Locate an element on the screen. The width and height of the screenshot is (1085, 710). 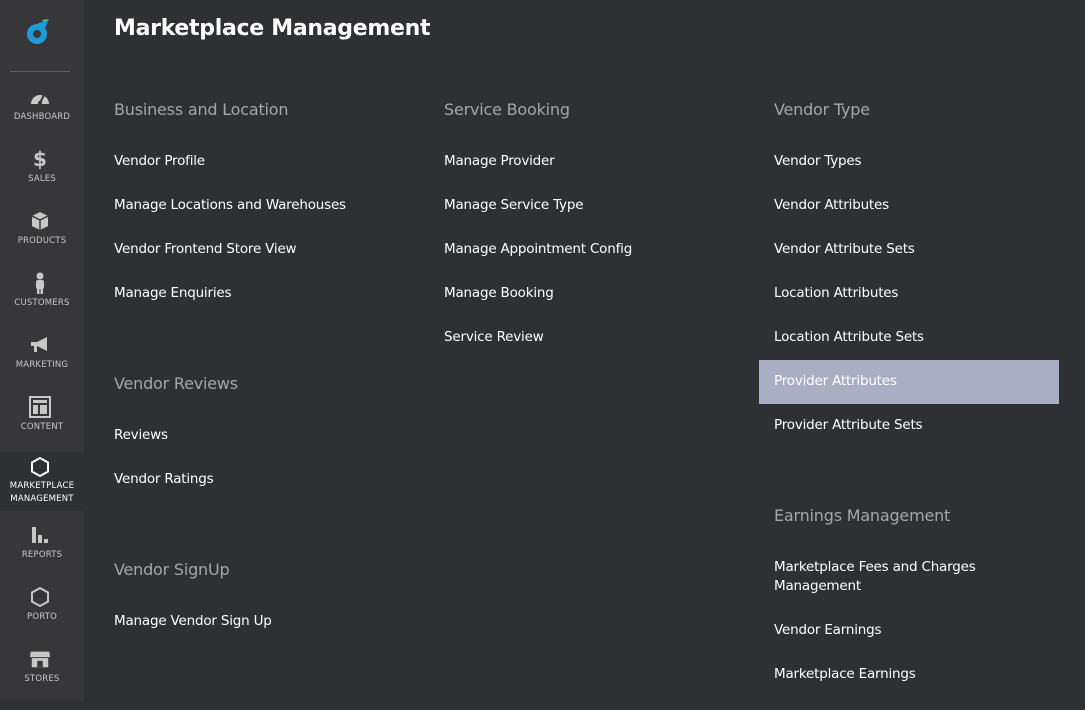
link-reviews: Reviews is located at coordinates (141, 435).